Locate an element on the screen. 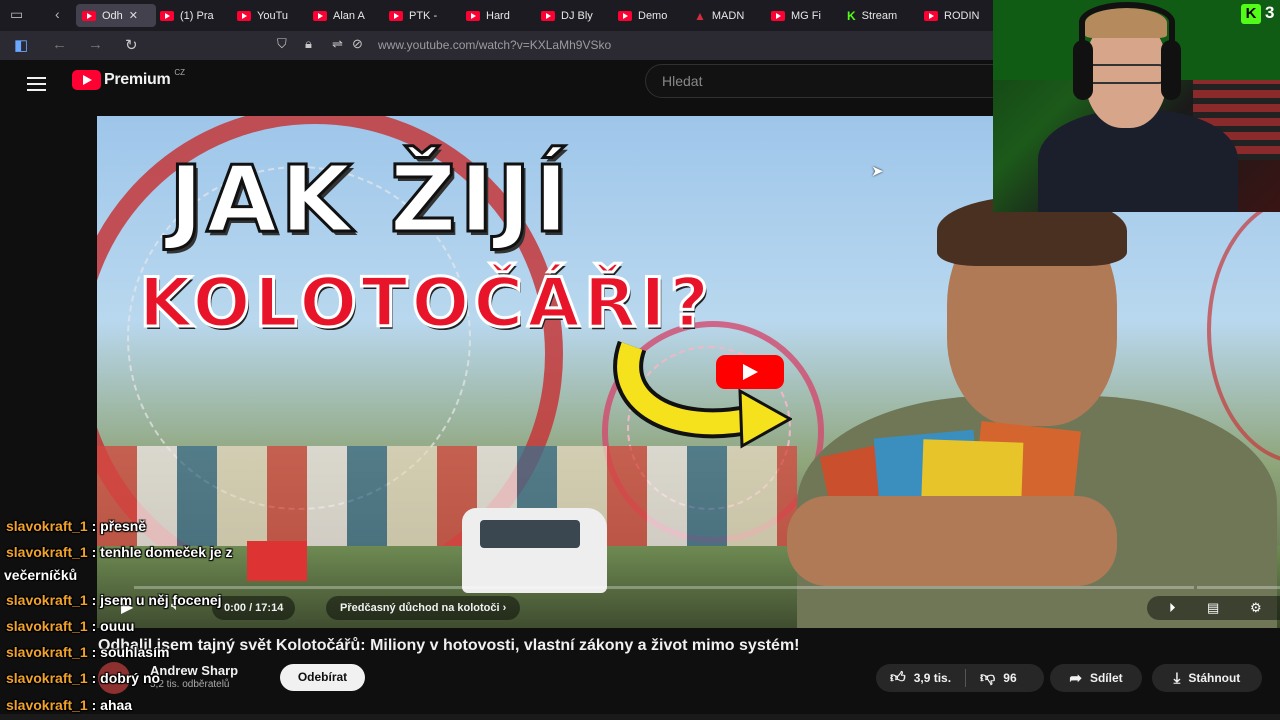  permissions-icon: ⇌ is located at coordinates (337, 44).